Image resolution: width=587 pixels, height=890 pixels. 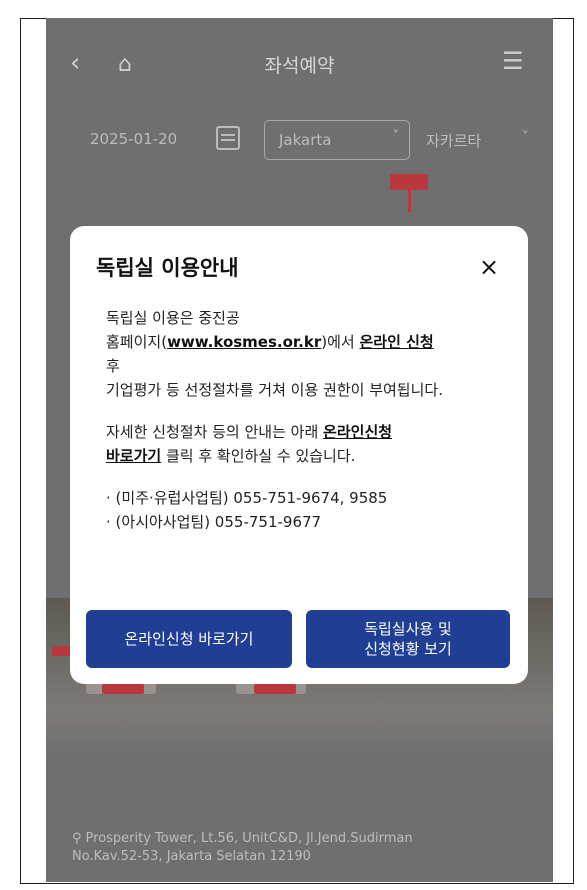 I want to click on online-apply-shortcut-link: 온라인신청, so click(x=357, y=432).